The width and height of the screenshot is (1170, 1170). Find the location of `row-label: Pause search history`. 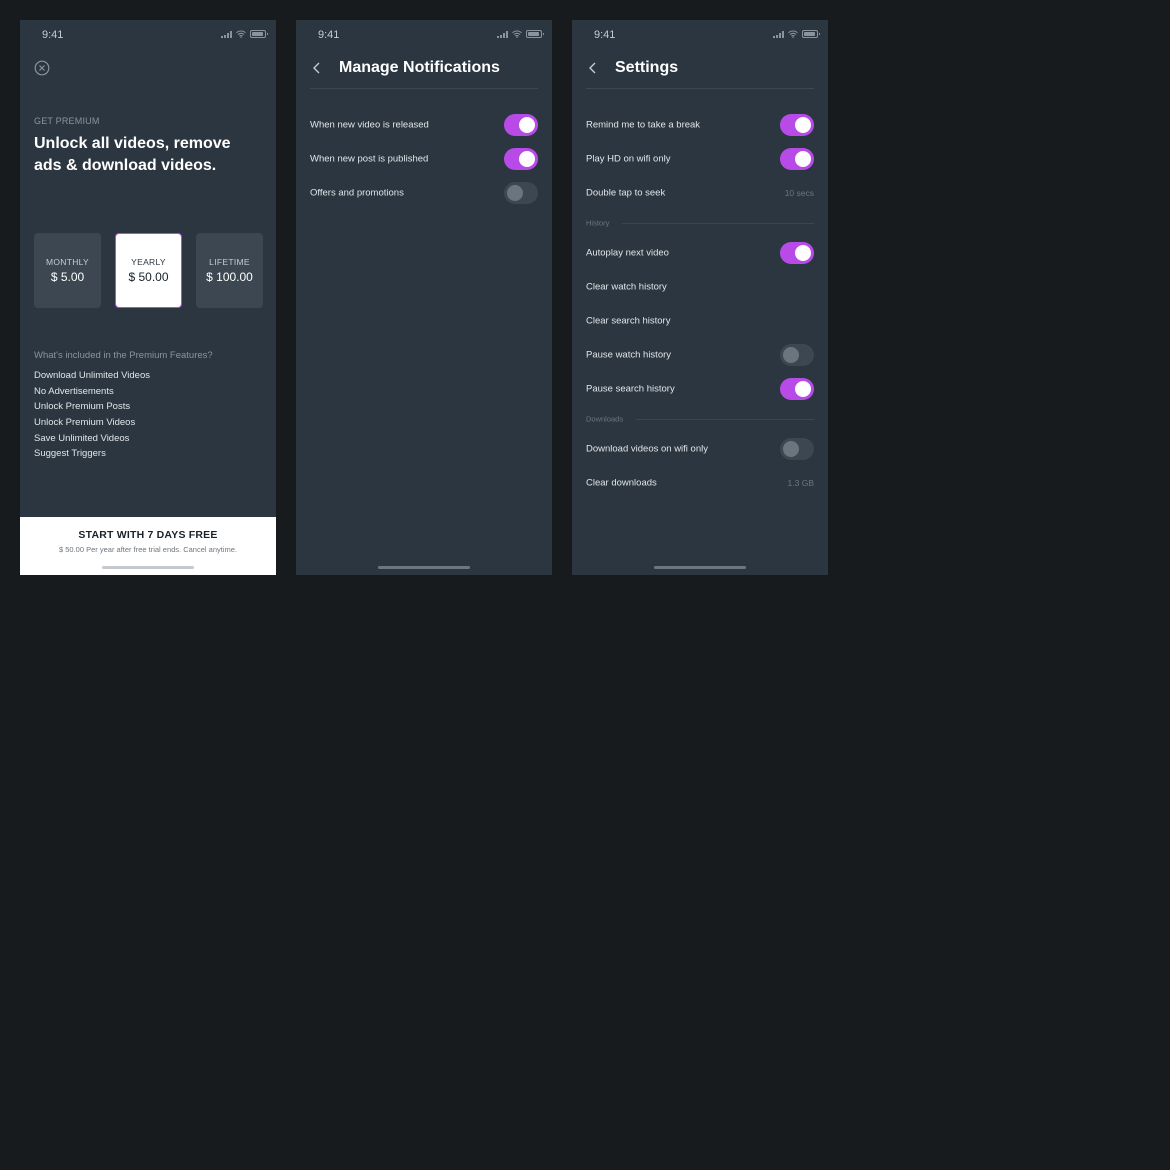

row-label: Pause search history is located at coordinates (630, 389).